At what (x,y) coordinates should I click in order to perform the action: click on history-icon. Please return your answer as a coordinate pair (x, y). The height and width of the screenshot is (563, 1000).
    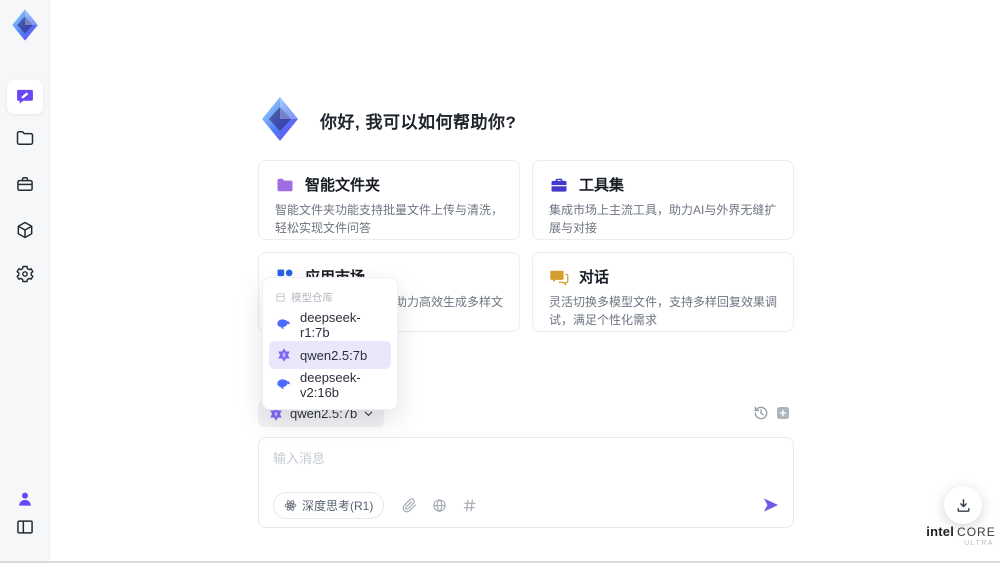
    Looking at the image, I should click on (761, 413).